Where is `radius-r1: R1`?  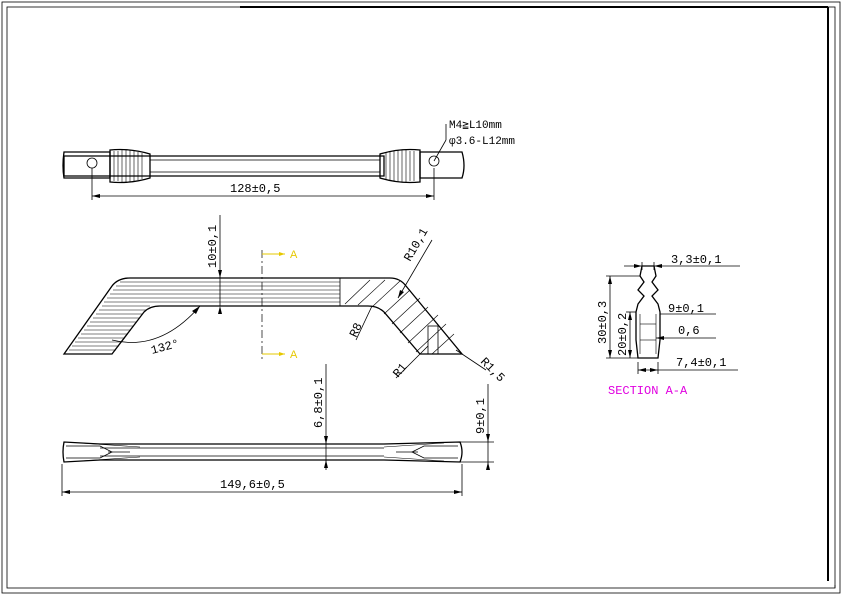
radius-r1: R1 is located at coordinates (400, 371).